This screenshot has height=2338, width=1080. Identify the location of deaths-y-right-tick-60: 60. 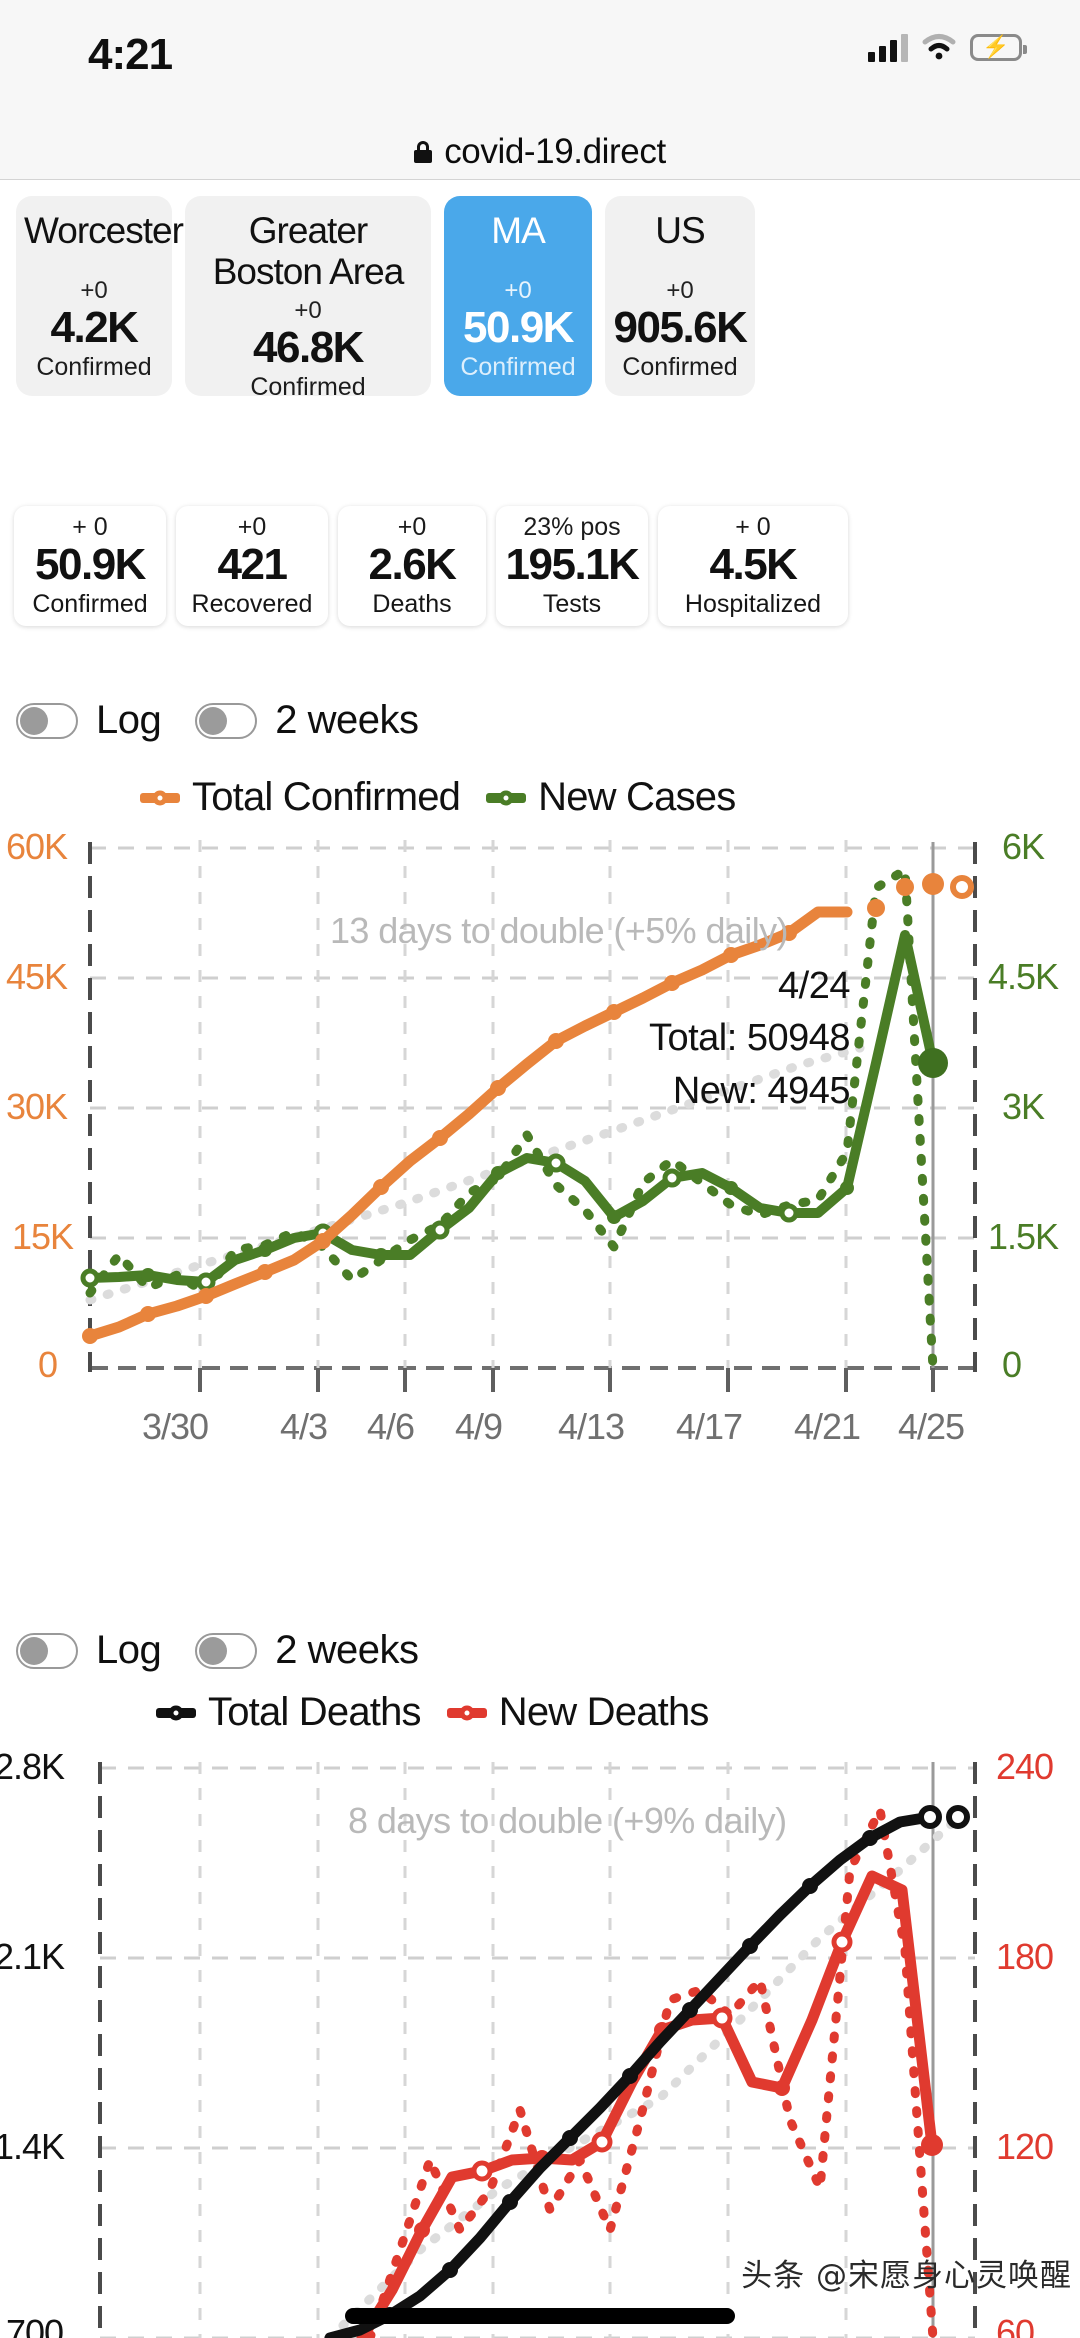
(1015, 2325).